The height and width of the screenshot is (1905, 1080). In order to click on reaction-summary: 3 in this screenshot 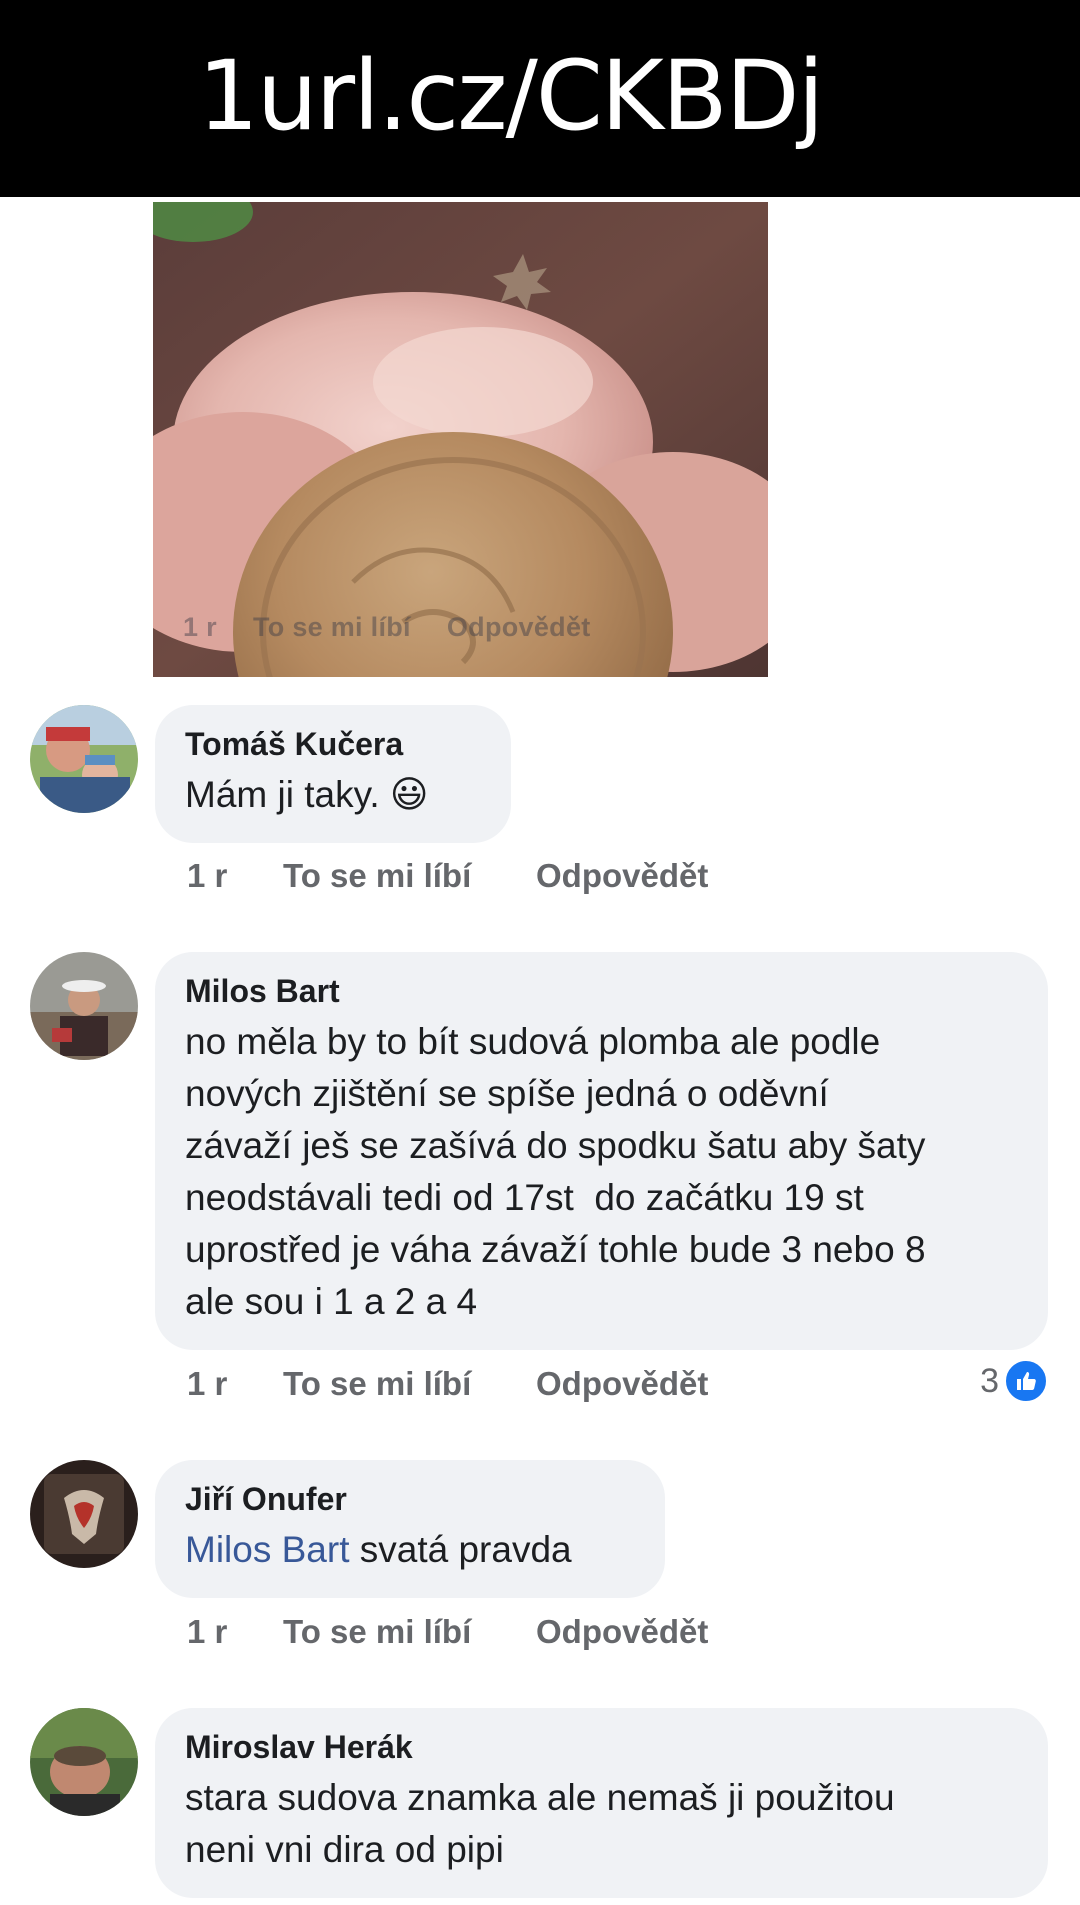, I will do `click(1014, 1381)`.